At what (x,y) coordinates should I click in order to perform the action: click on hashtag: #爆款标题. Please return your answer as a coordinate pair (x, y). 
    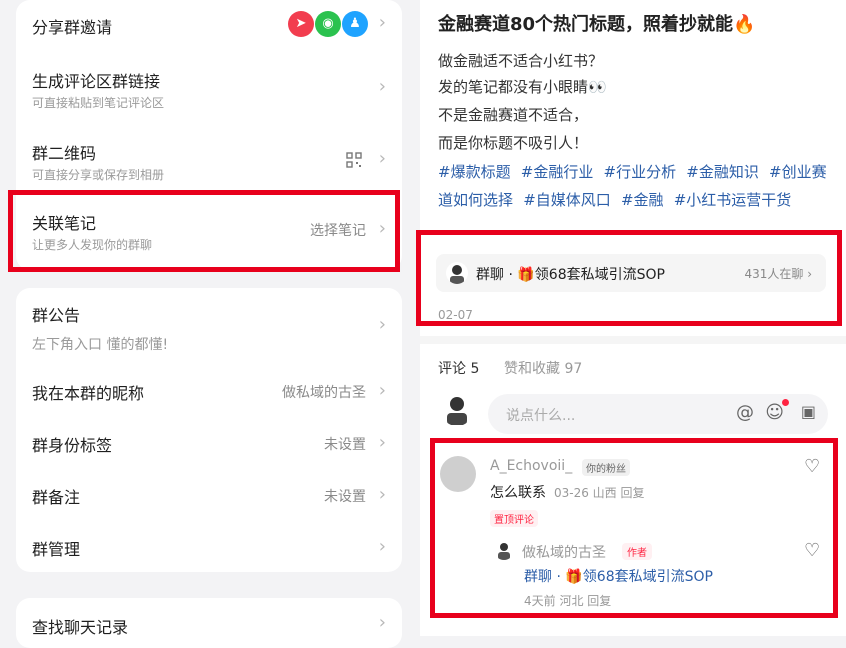
    Looking at the image, I should click on (474, 172).